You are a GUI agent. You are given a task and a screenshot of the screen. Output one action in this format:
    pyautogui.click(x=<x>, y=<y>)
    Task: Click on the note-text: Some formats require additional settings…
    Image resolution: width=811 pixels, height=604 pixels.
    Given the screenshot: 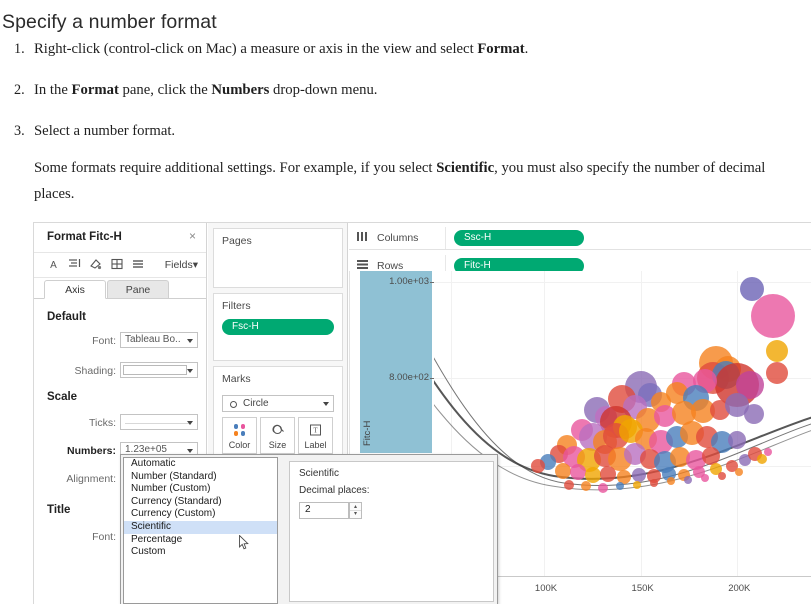 What is the action you would take?
    pyautogui.click(x=400, y=180)
    